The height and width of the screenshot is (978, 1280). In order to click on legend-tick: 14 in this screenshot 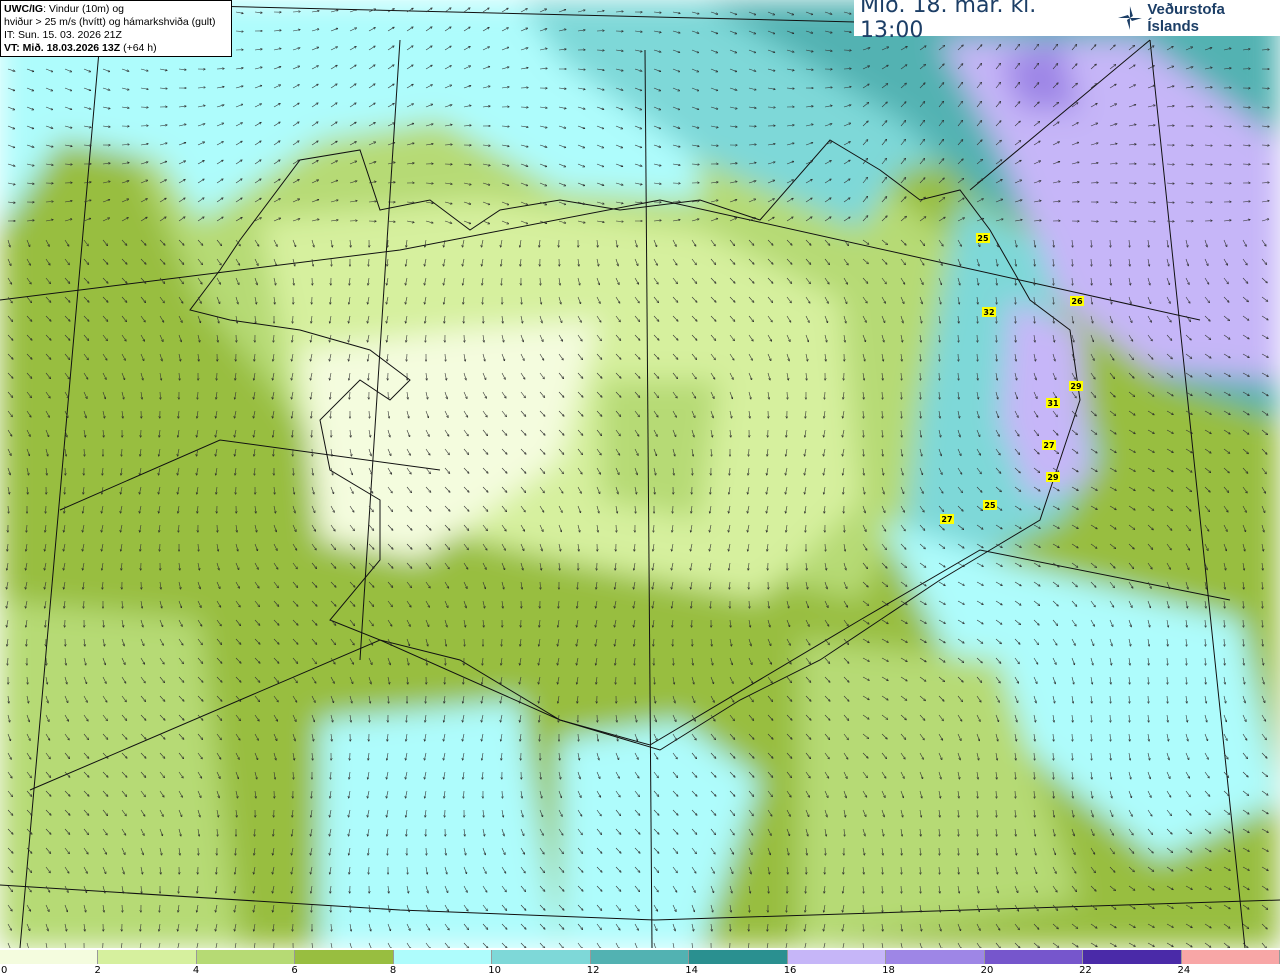, I will do `click(691, 970)`.